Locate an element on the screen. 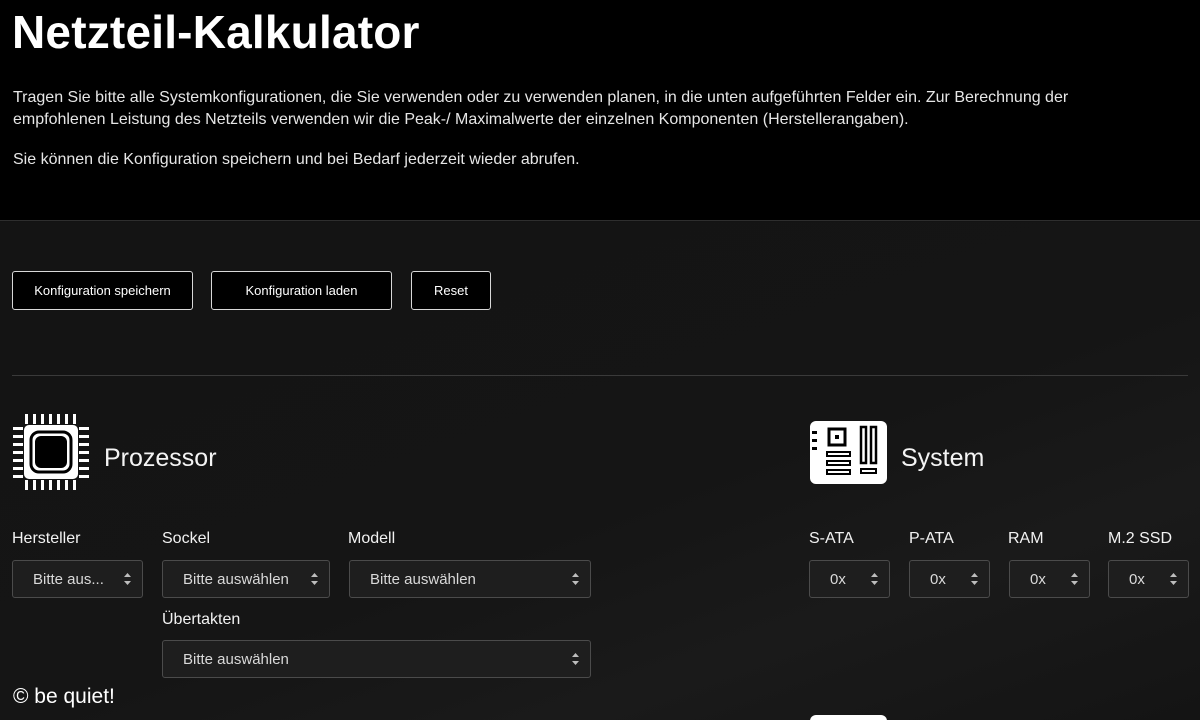 The width and height of the screenshot is (1200, 720). save-config-button: Konfiguration speichern is located at coordinates (102, 290).